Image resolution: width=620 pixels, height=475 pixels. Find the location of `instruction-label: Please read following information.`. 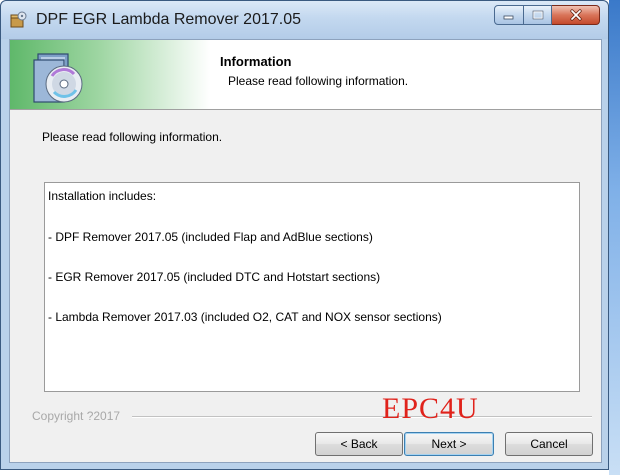

instruction-label: Please read following information. is located at coordinates (132, 137).